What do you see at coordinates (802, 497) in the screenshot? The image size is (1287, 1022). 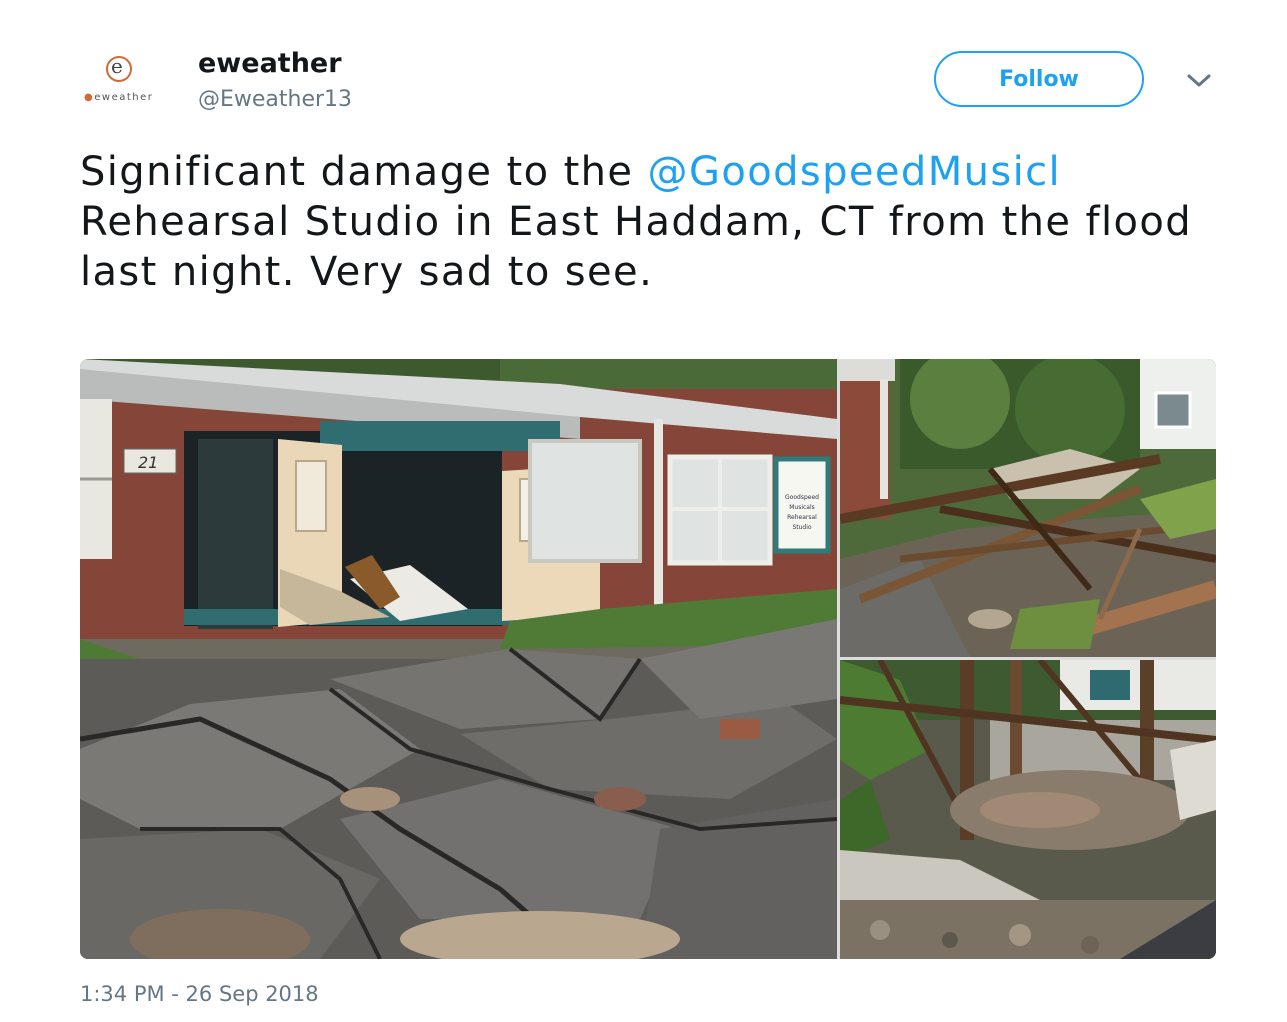 I see `sign-line-1: Goodspeed` at bounding box center [802, 497].